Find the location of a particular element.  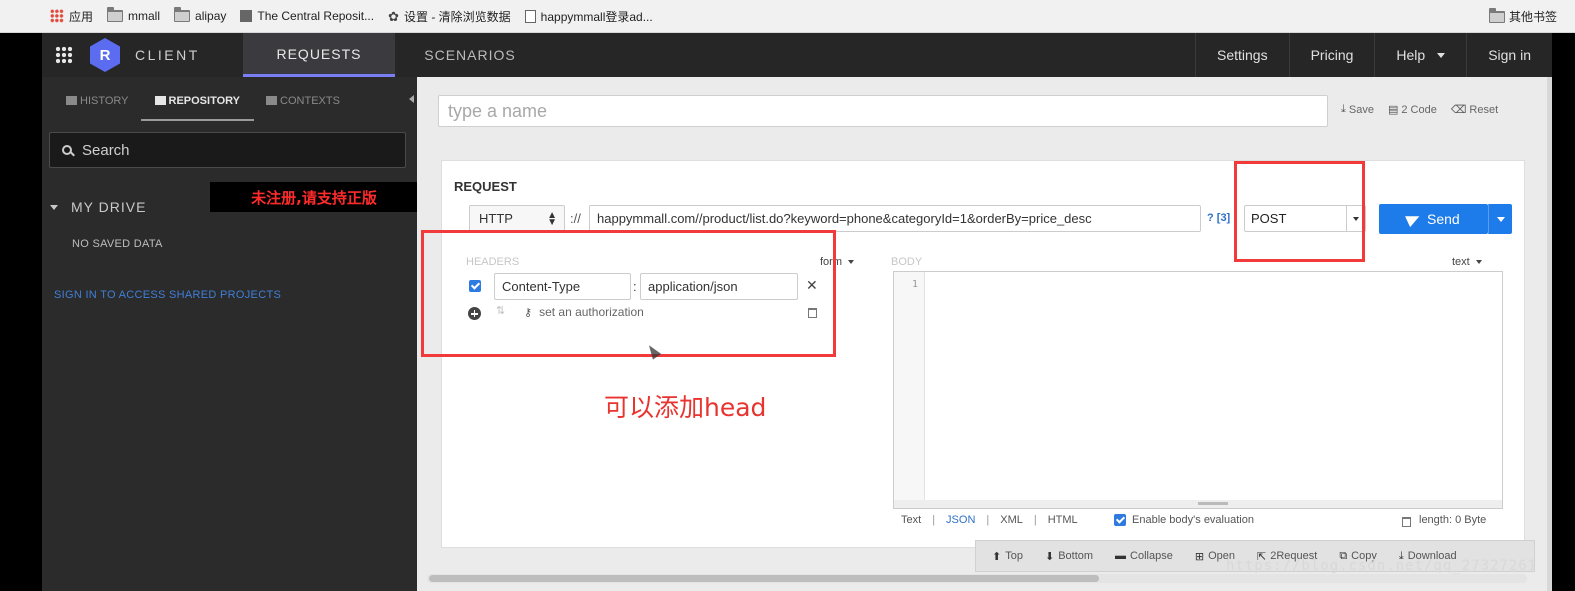

url-input is located at coordinates (895, 218).